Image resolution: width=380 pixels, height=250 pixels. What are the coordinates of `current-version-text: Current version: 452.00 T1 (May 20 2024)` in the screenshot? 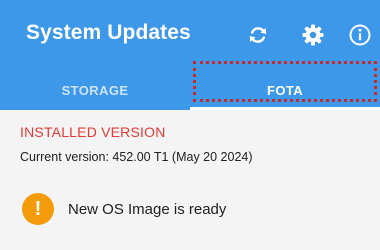 It's located at (136, 157).